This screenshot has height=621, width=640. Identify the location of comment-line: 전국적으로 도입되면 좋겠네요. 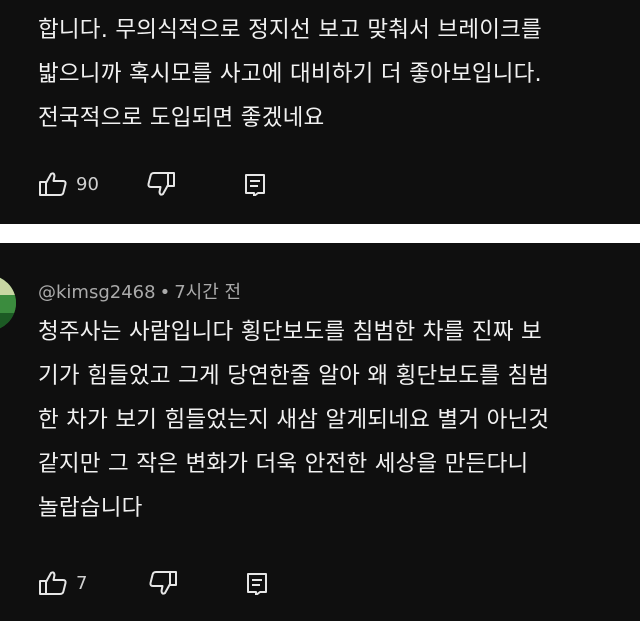
(181, 118).